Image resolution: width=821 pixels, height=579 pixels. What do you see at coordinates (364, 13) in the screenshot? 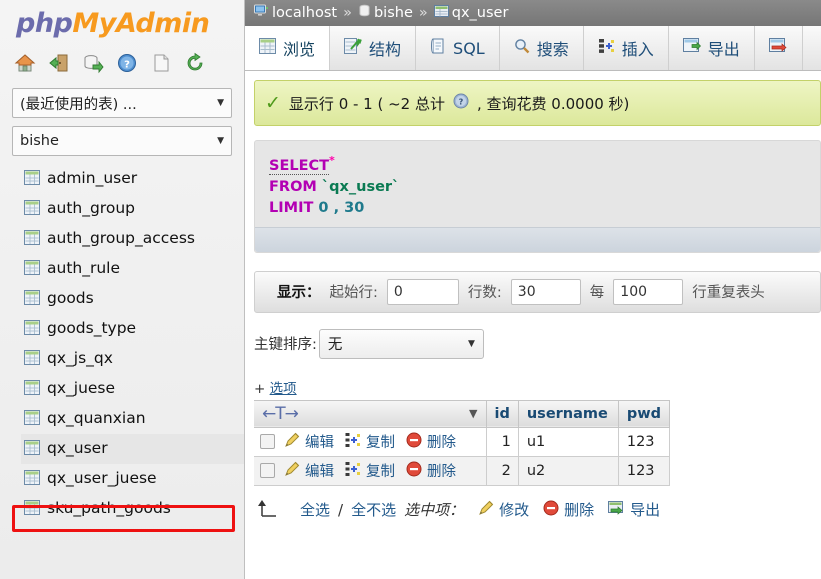
I see `database-icon` at bounding box center [364, 13].